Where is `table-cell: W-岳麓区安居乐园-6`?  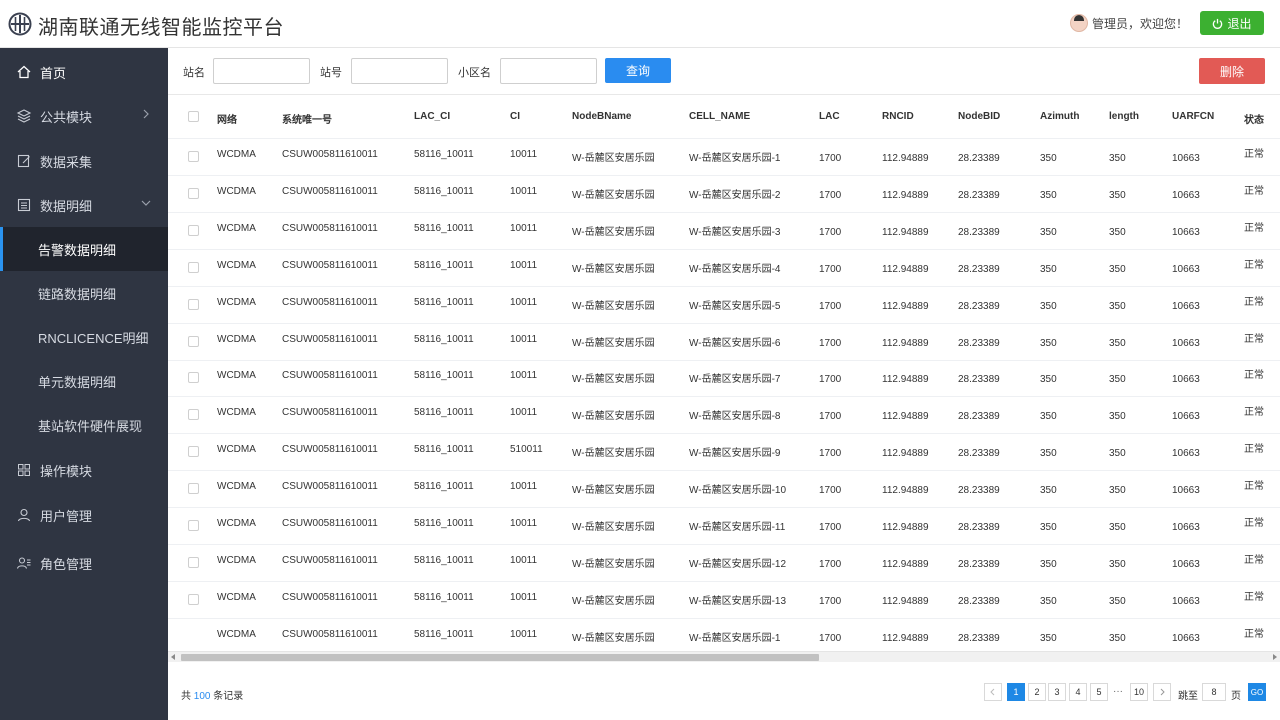
table-cell: W-岳麓区安居乐园-6 is located at coordinates (735, 343).